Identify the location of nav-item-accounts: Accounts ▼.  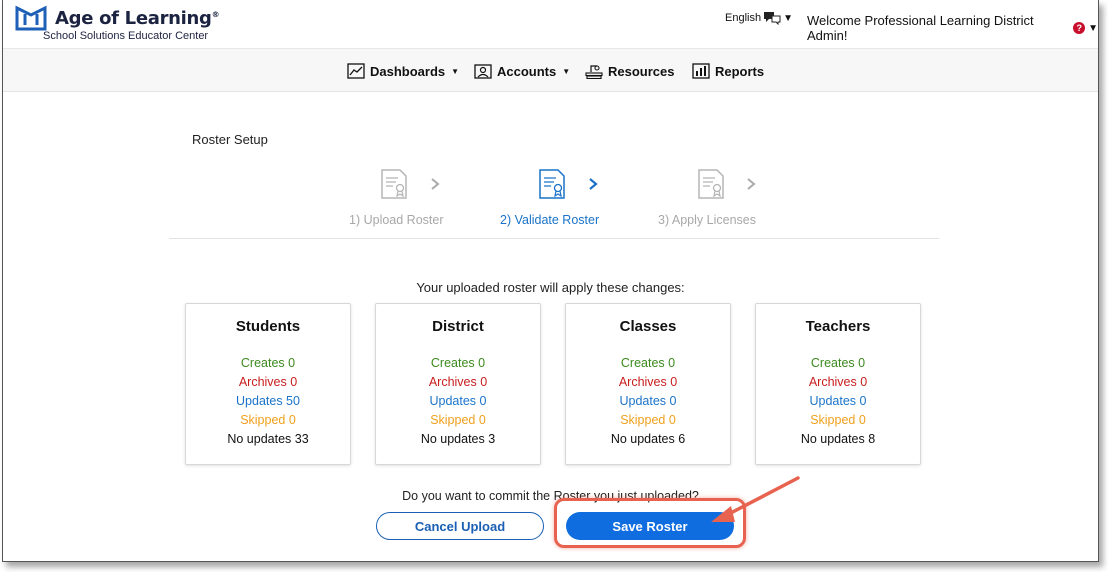
(522, 71).